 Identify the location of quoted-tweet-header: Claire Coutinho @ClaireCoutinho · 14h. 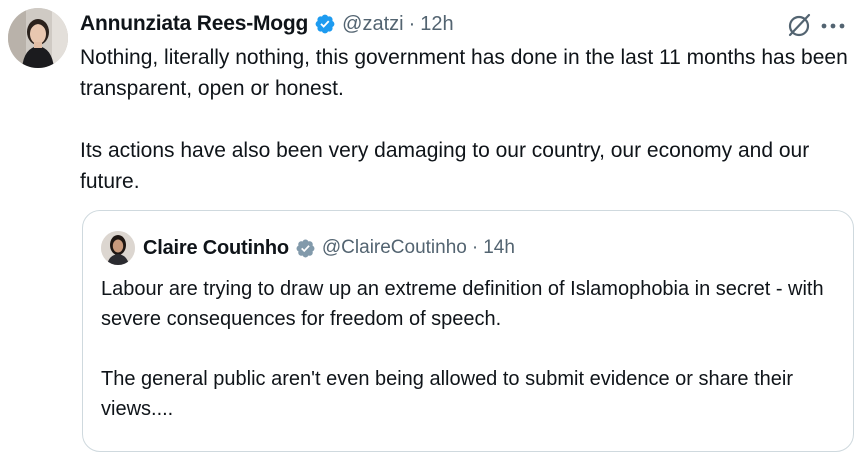
(329, 248).